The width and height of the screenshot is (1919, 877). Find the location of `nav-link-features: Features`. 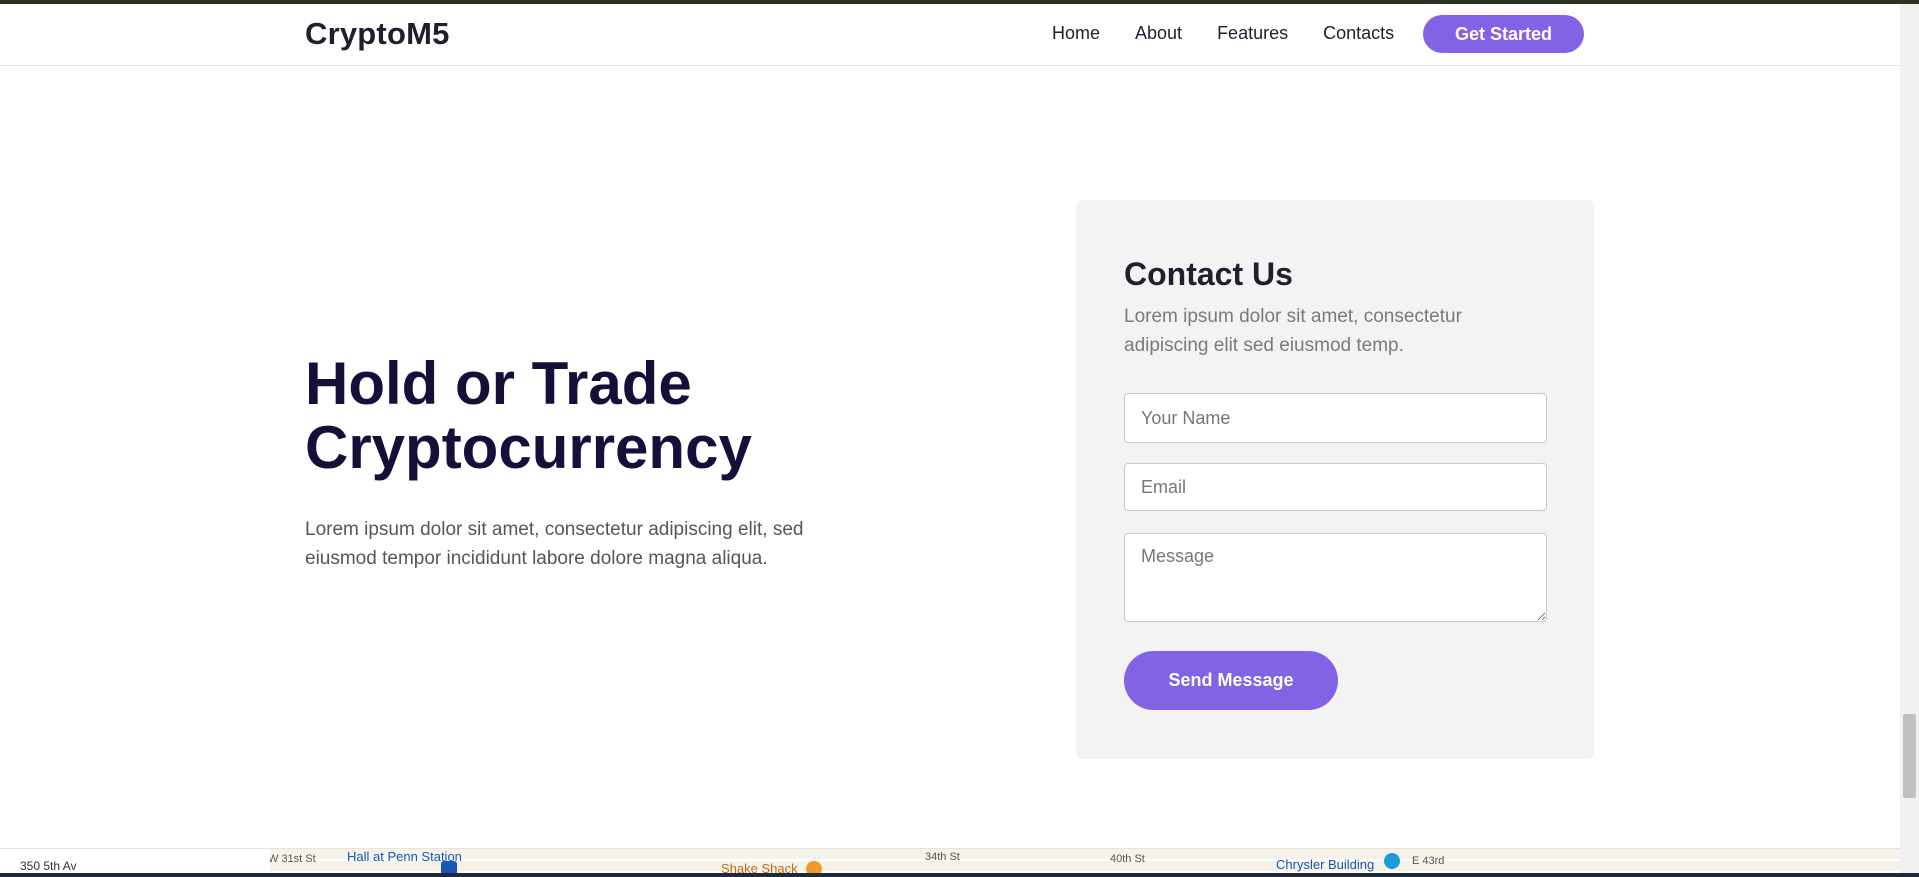

nav-link-features: Features is located at coordinates (1252, 33).